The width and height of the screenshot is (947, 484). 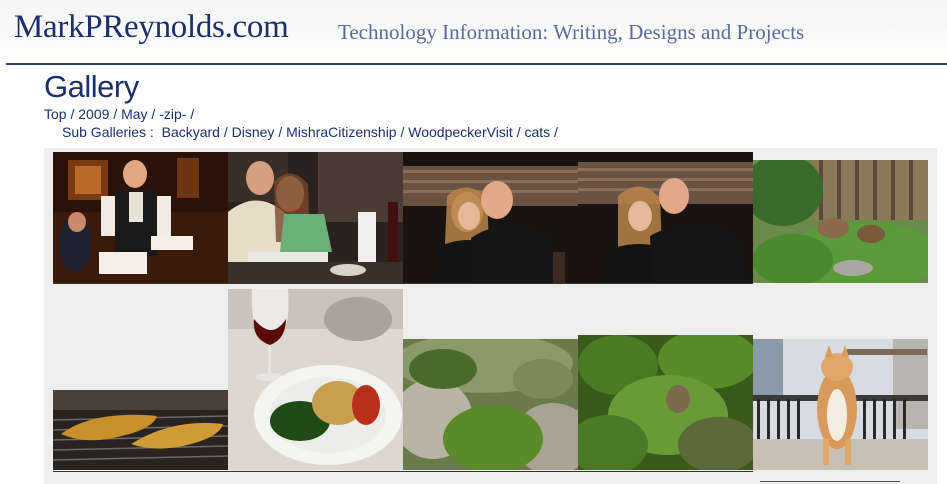 I want to click on cat-balcony-image, so click(x=840, y=404).